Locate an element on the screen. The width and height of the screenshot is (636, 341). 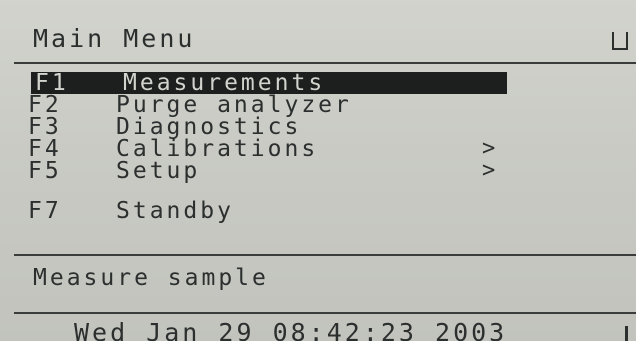
menu-item-setup: F5 Setup is located at coordinates (114, 171).